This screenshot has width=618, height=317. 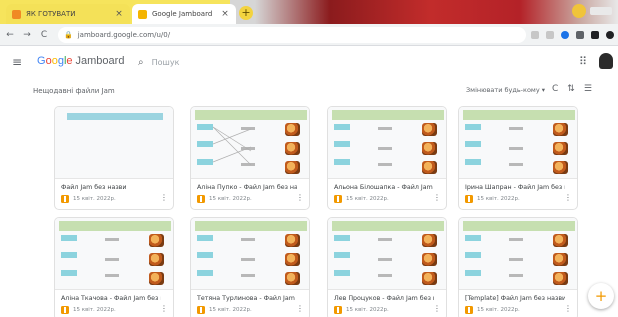 I want to click on list-view-icon: ☰, so click(x=588, y=89).